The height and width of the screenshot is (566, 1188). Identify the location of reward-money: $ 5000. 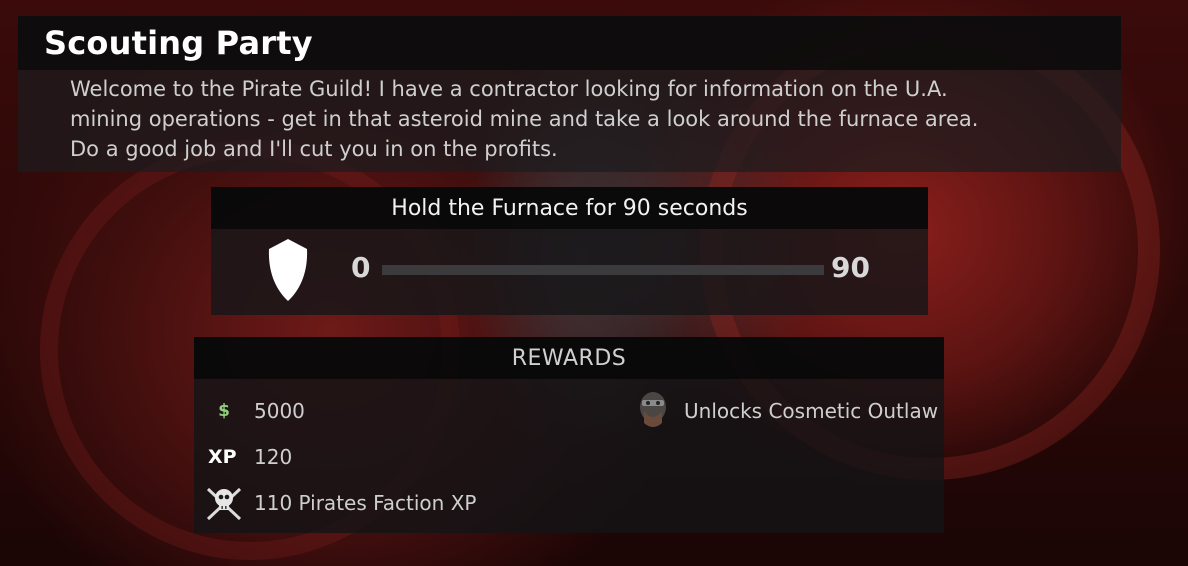
(260, 411).